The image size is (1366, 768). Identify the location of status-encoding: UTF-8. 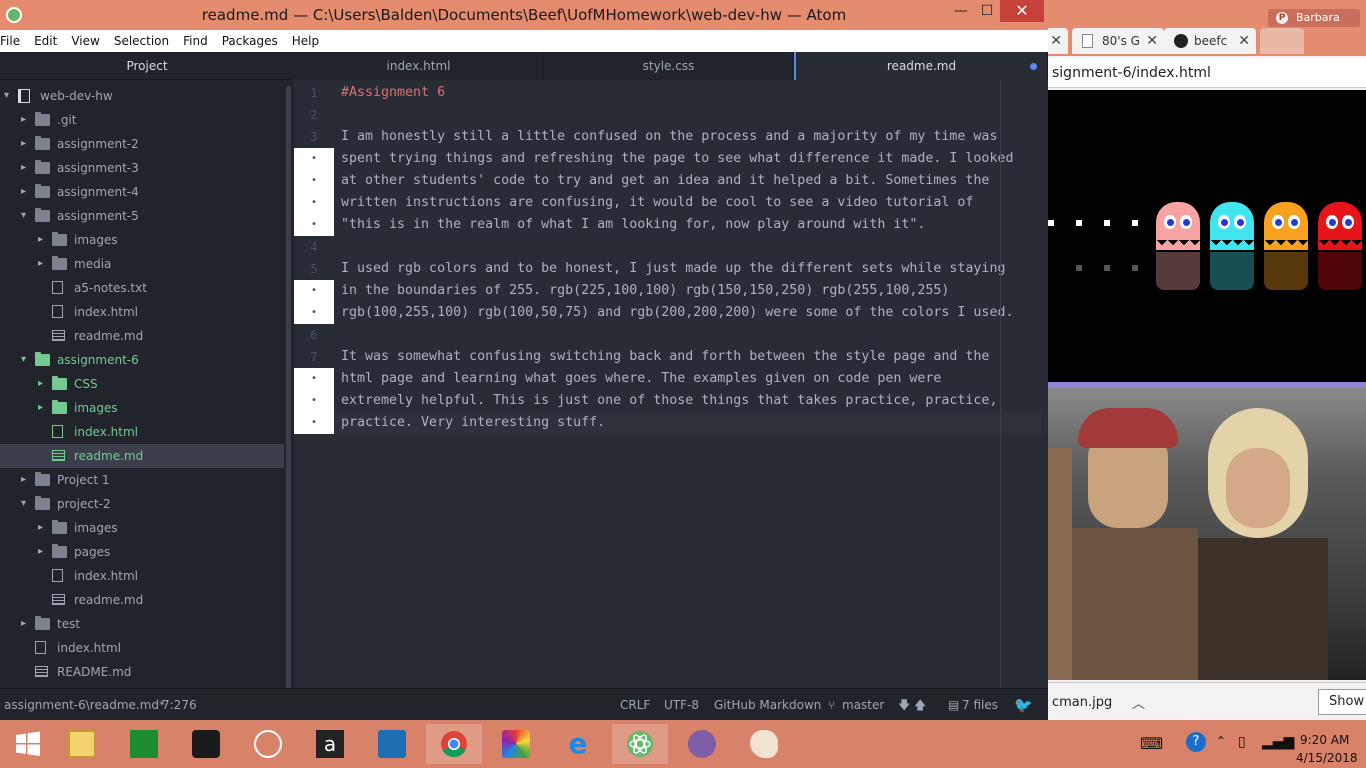
(681, 705).